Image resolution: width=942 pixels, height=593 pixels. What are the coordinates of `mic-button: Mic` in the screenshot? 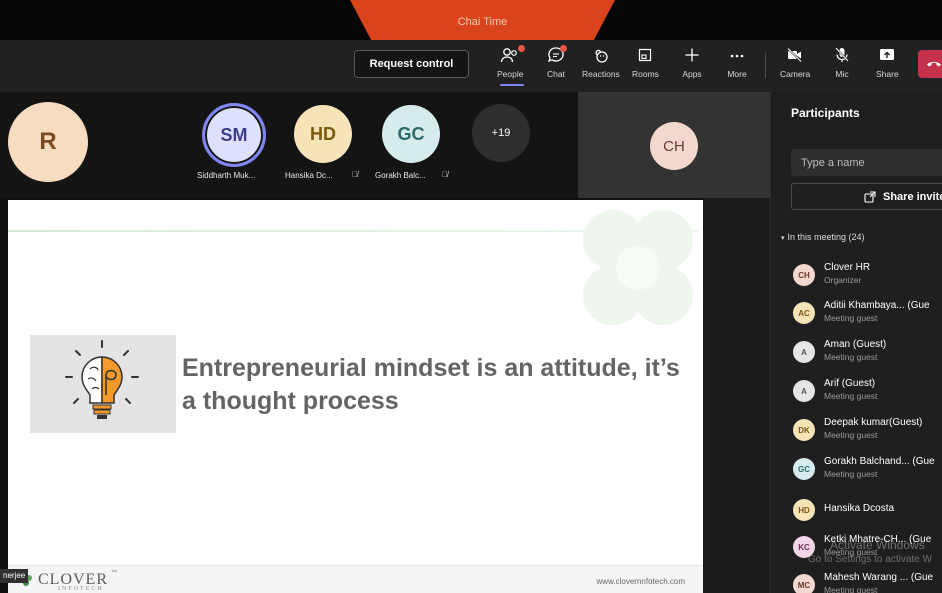 It's located at (842, 64).